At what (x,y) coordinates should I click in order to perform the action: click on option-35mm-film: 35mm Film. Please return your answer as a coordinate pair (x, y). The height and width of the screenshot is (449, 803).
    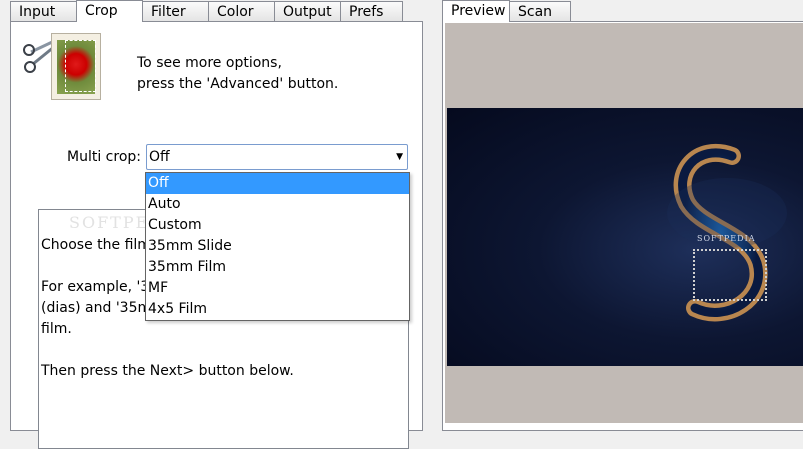
    Looking at the image, I should click on (277, 267).